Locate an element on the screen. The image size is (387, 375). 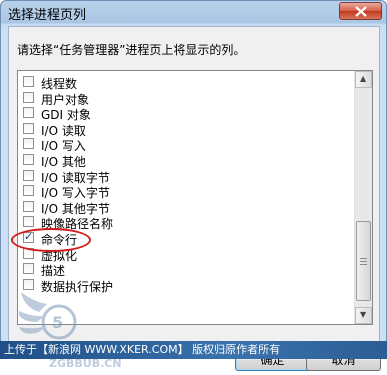
footer-text: 上传于【新浪网 WWW.XKER.COM】 版权归原作者所有 is located at coordinates (142, 349).